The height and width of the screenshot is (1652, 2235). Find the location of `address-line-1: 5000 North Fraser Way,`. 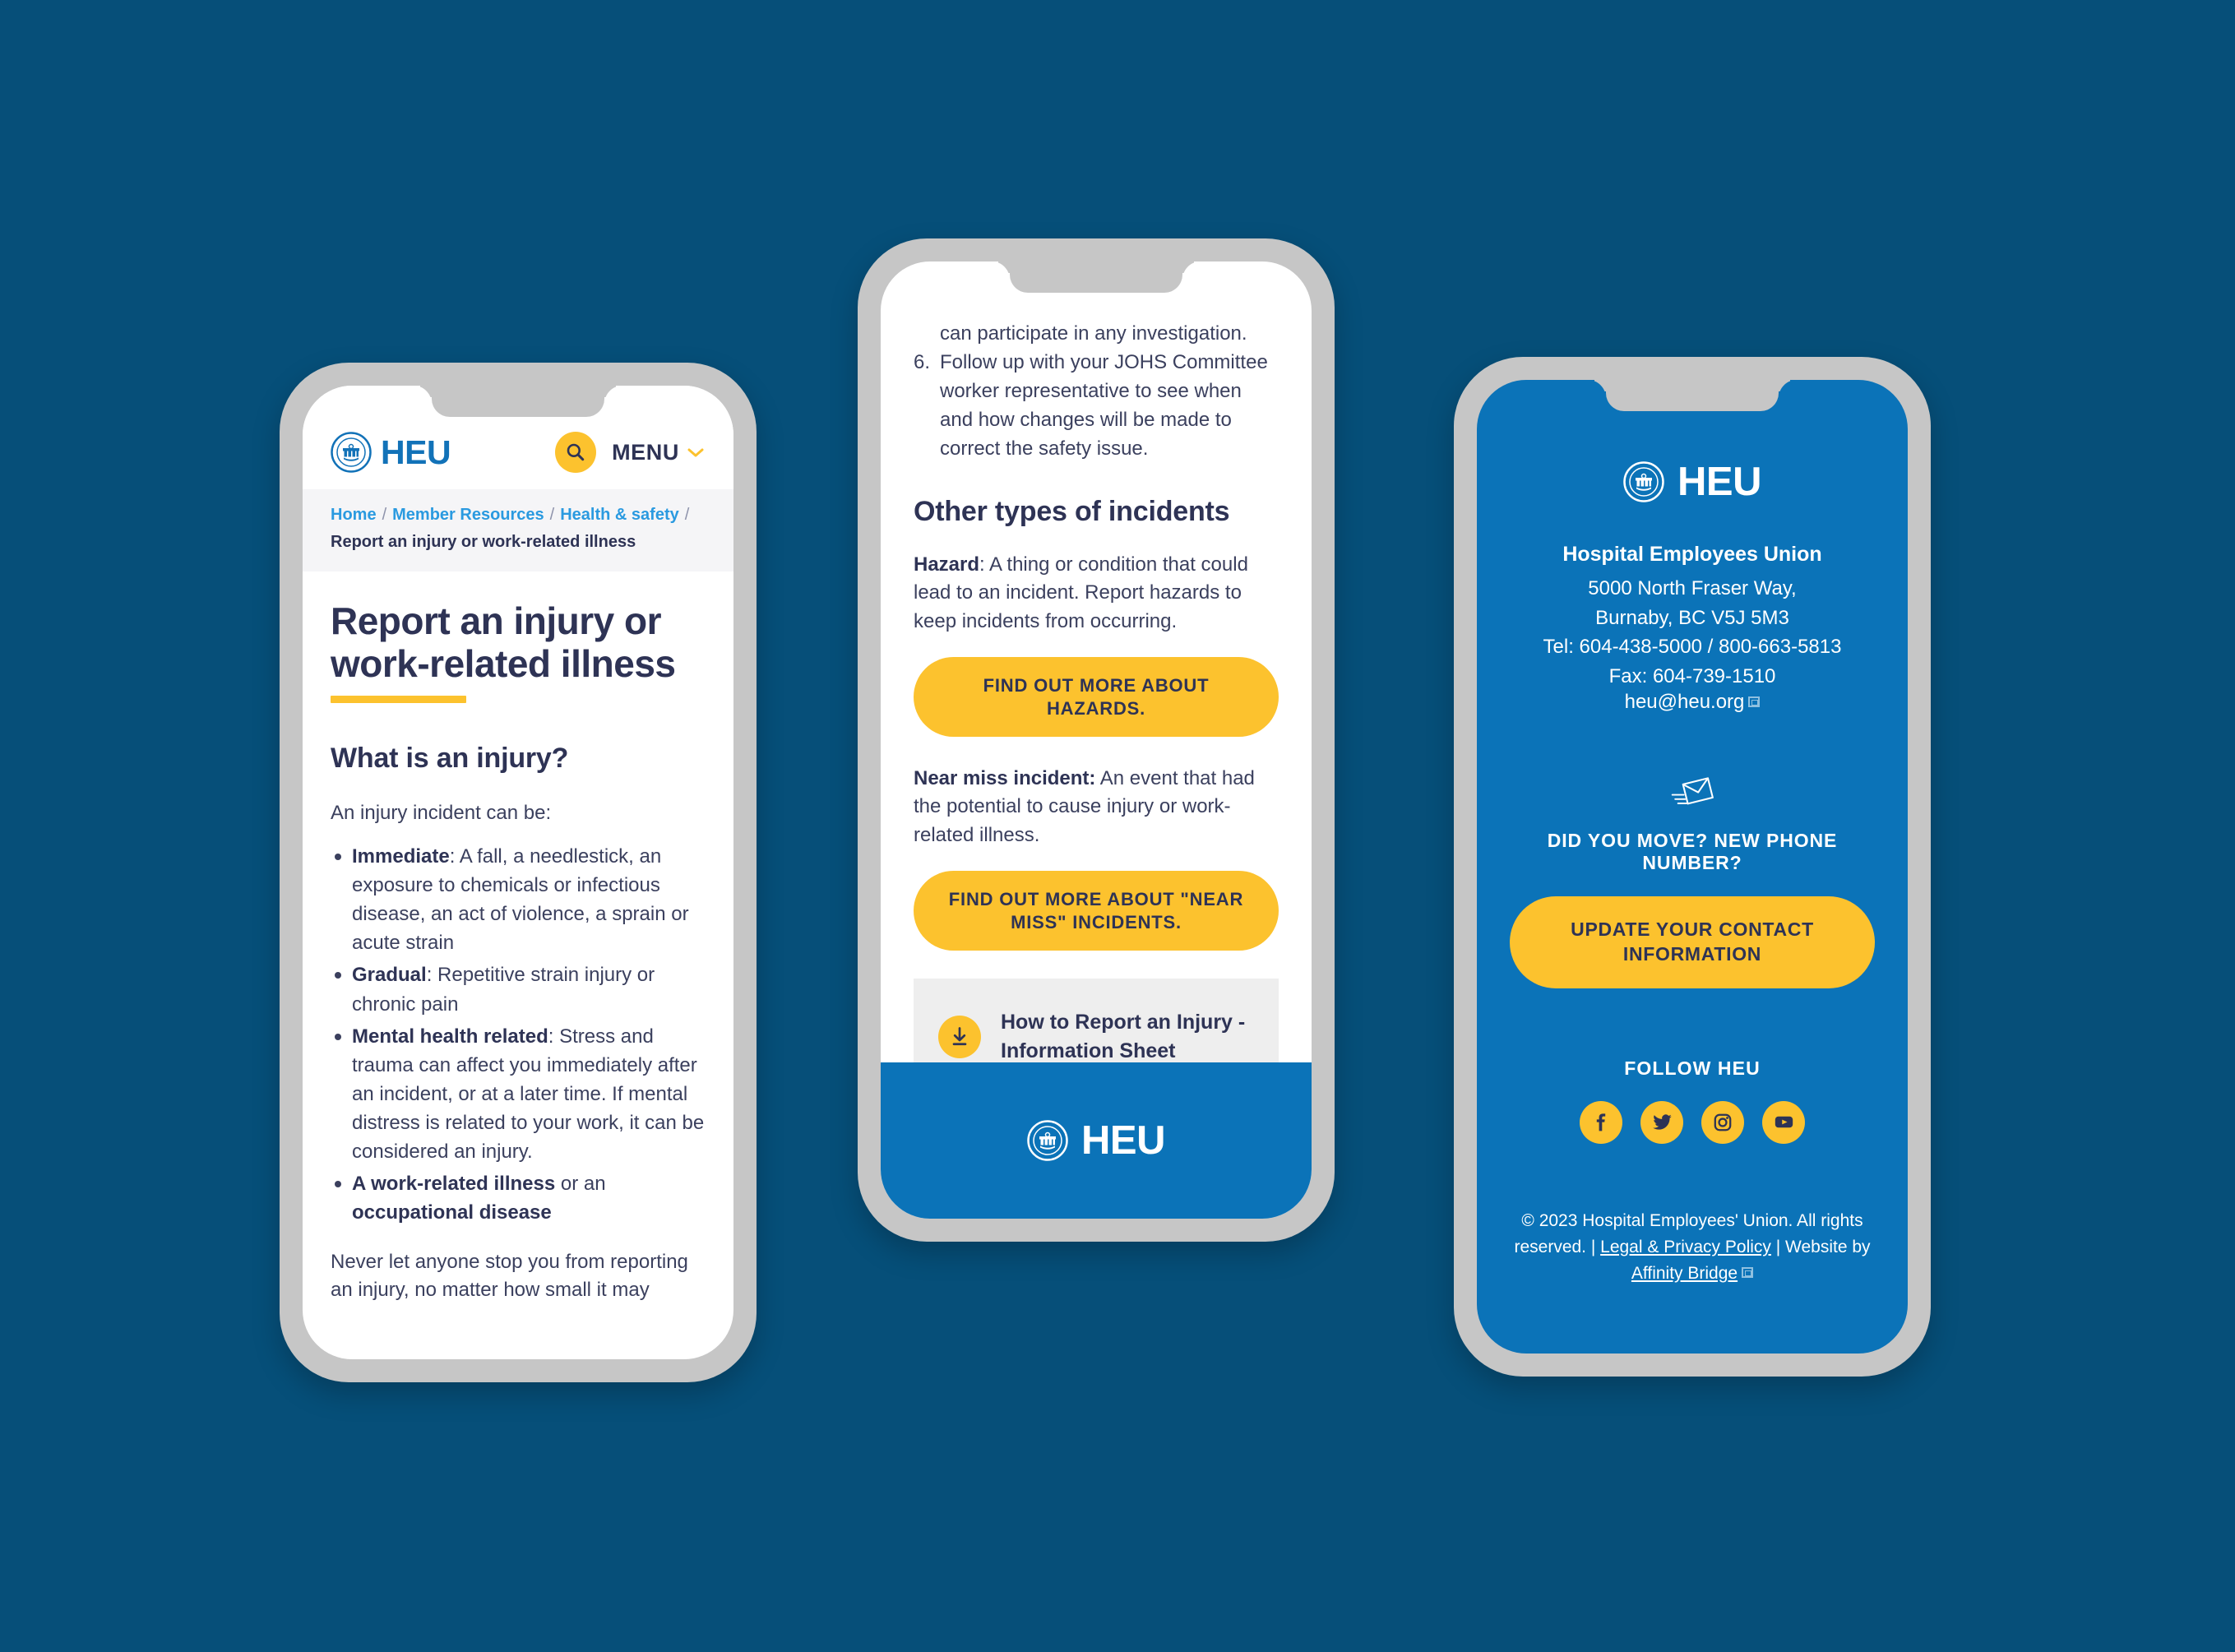

address-line-1: 5000 North Fraser Way, is located at coordinates (1692, 588).